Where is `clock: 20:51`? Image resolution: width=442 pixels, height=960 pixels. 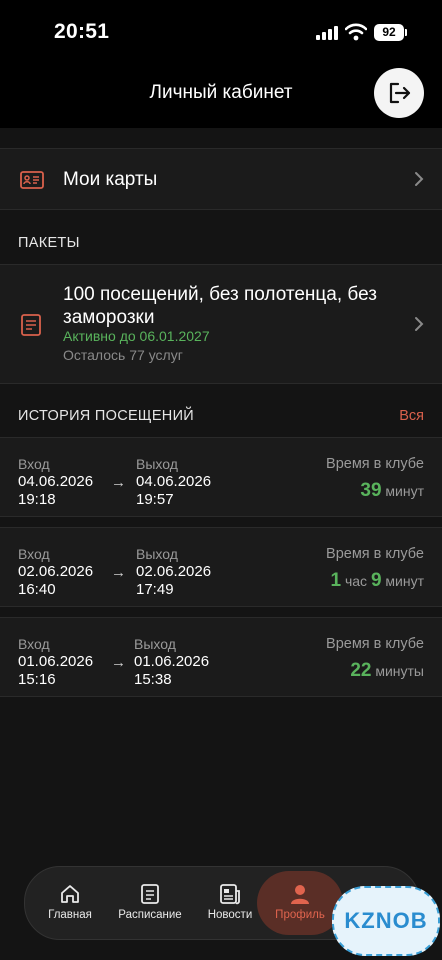 clock: 20:51 is located at coordinates (82, 31).